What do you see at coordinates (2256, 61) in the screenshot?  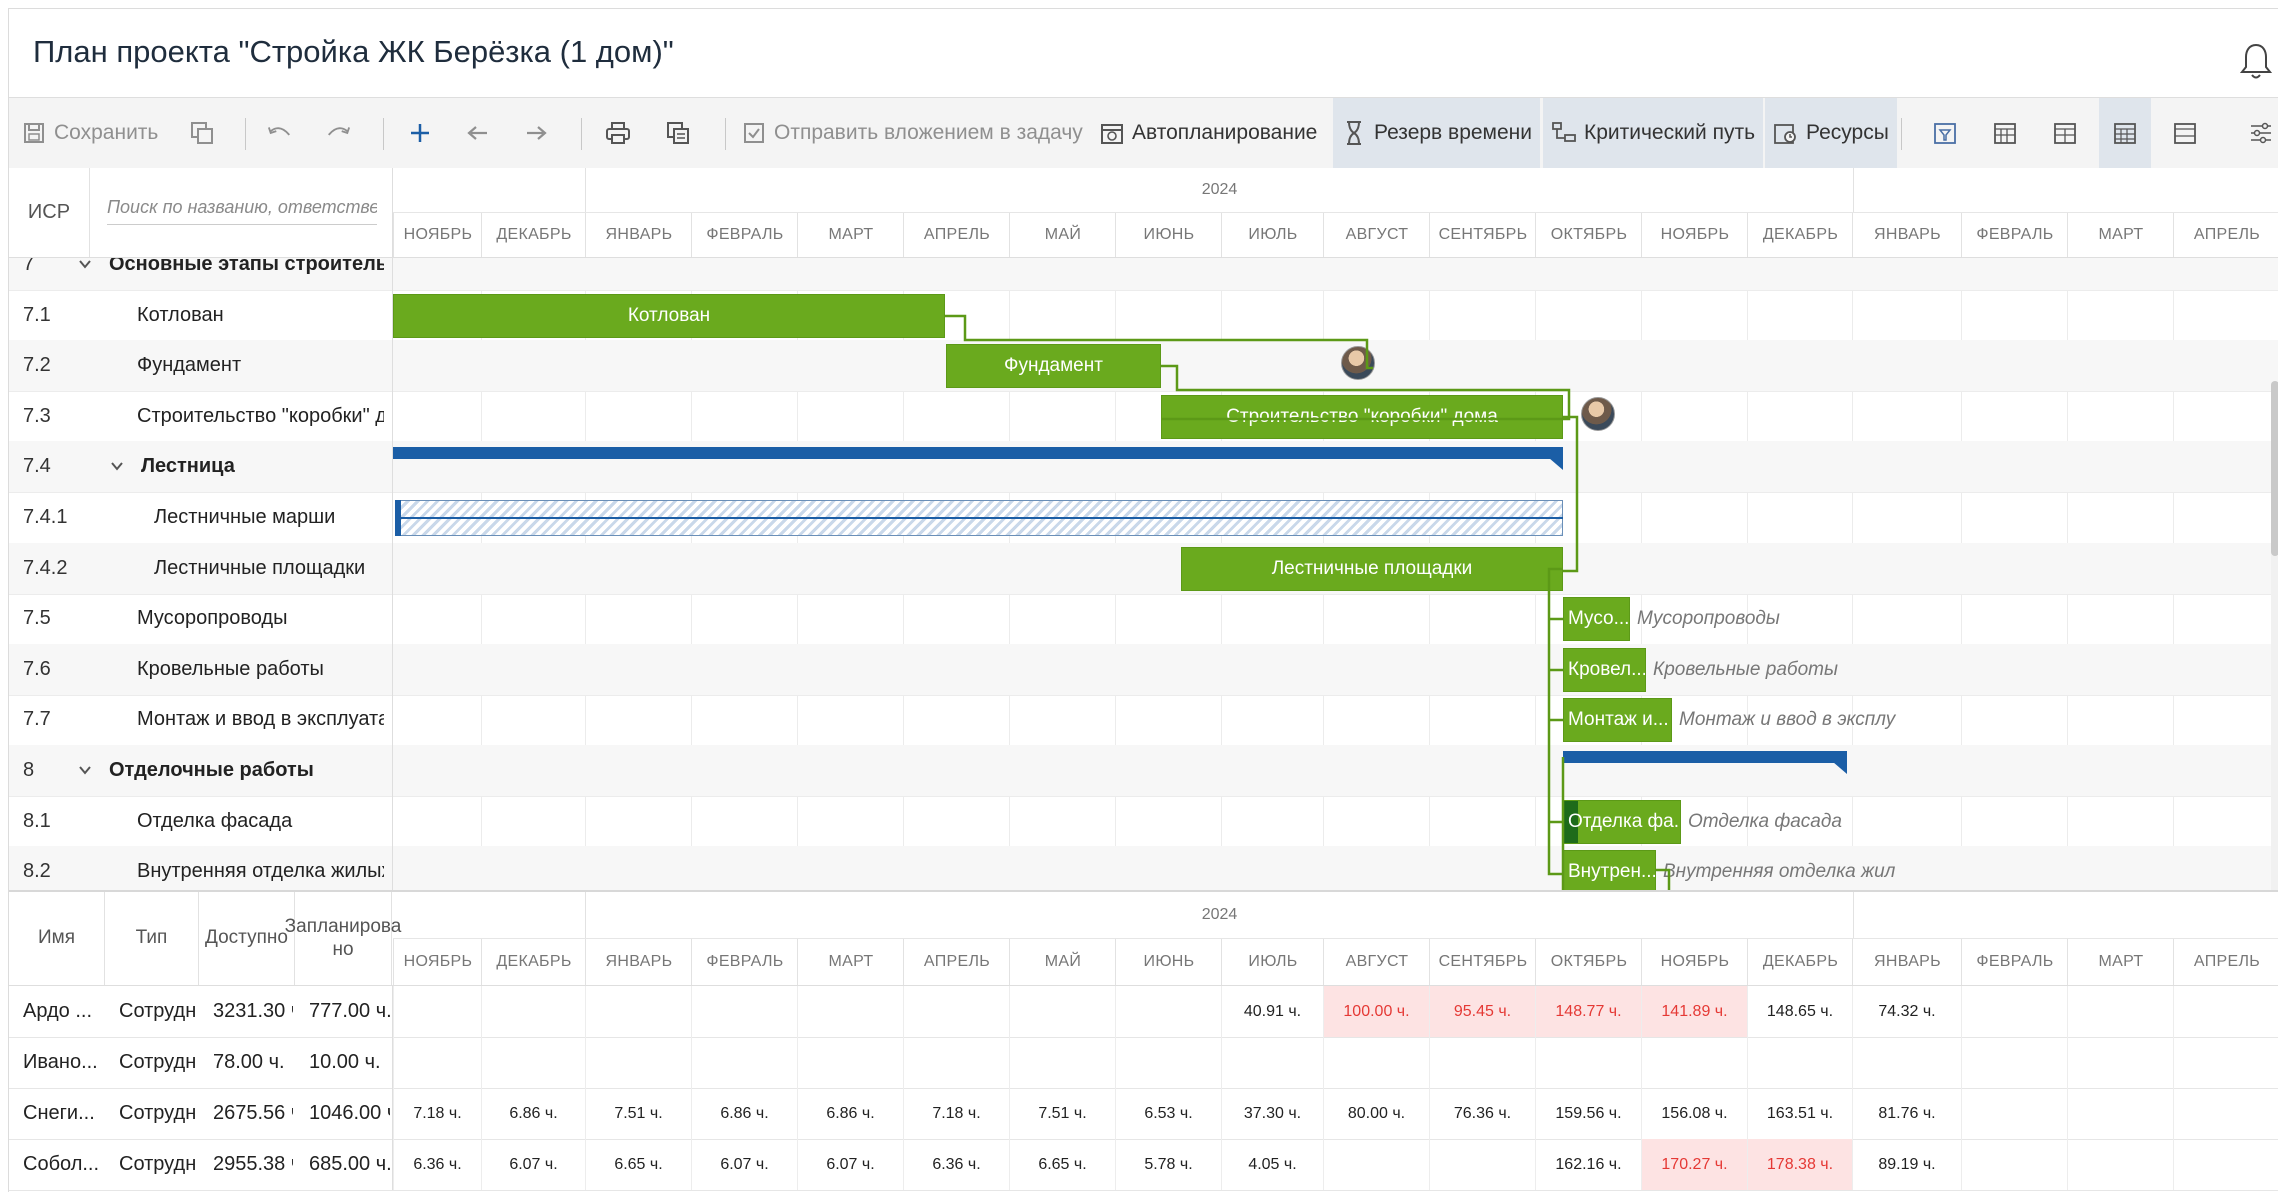 I see `bell-icon` at bounding box center [2256, 61].